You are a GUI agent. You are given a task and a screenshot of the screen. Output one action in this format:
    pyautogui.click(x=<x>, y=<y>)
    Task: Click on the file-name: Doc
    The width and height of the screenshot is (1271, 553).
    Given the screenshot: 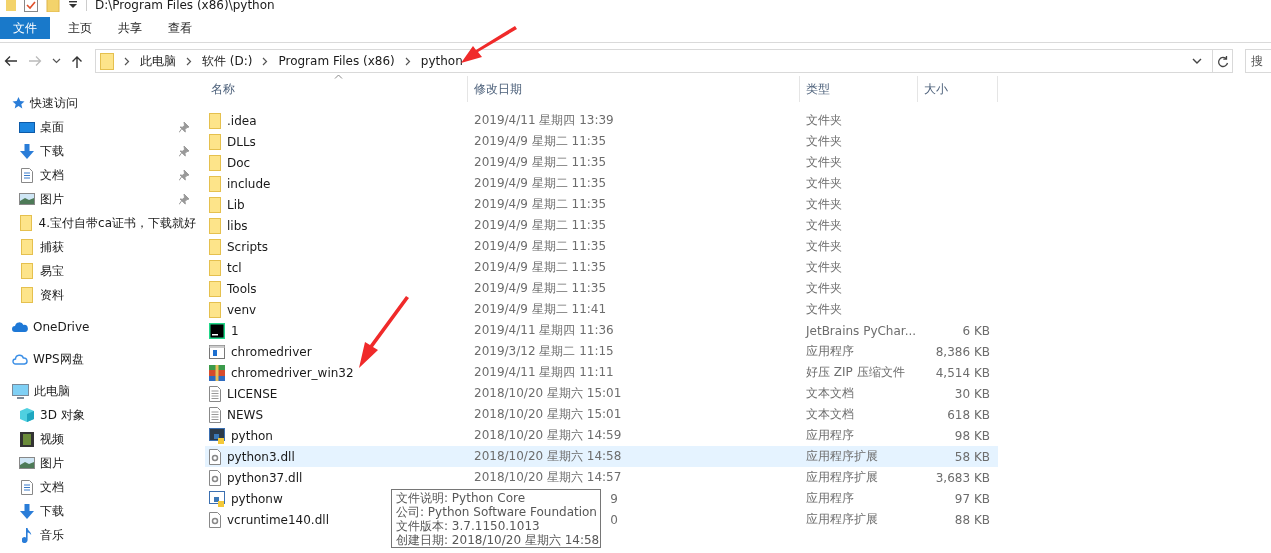 What is the action you would take?
    pyautogui.click(x=239, y=162)
    